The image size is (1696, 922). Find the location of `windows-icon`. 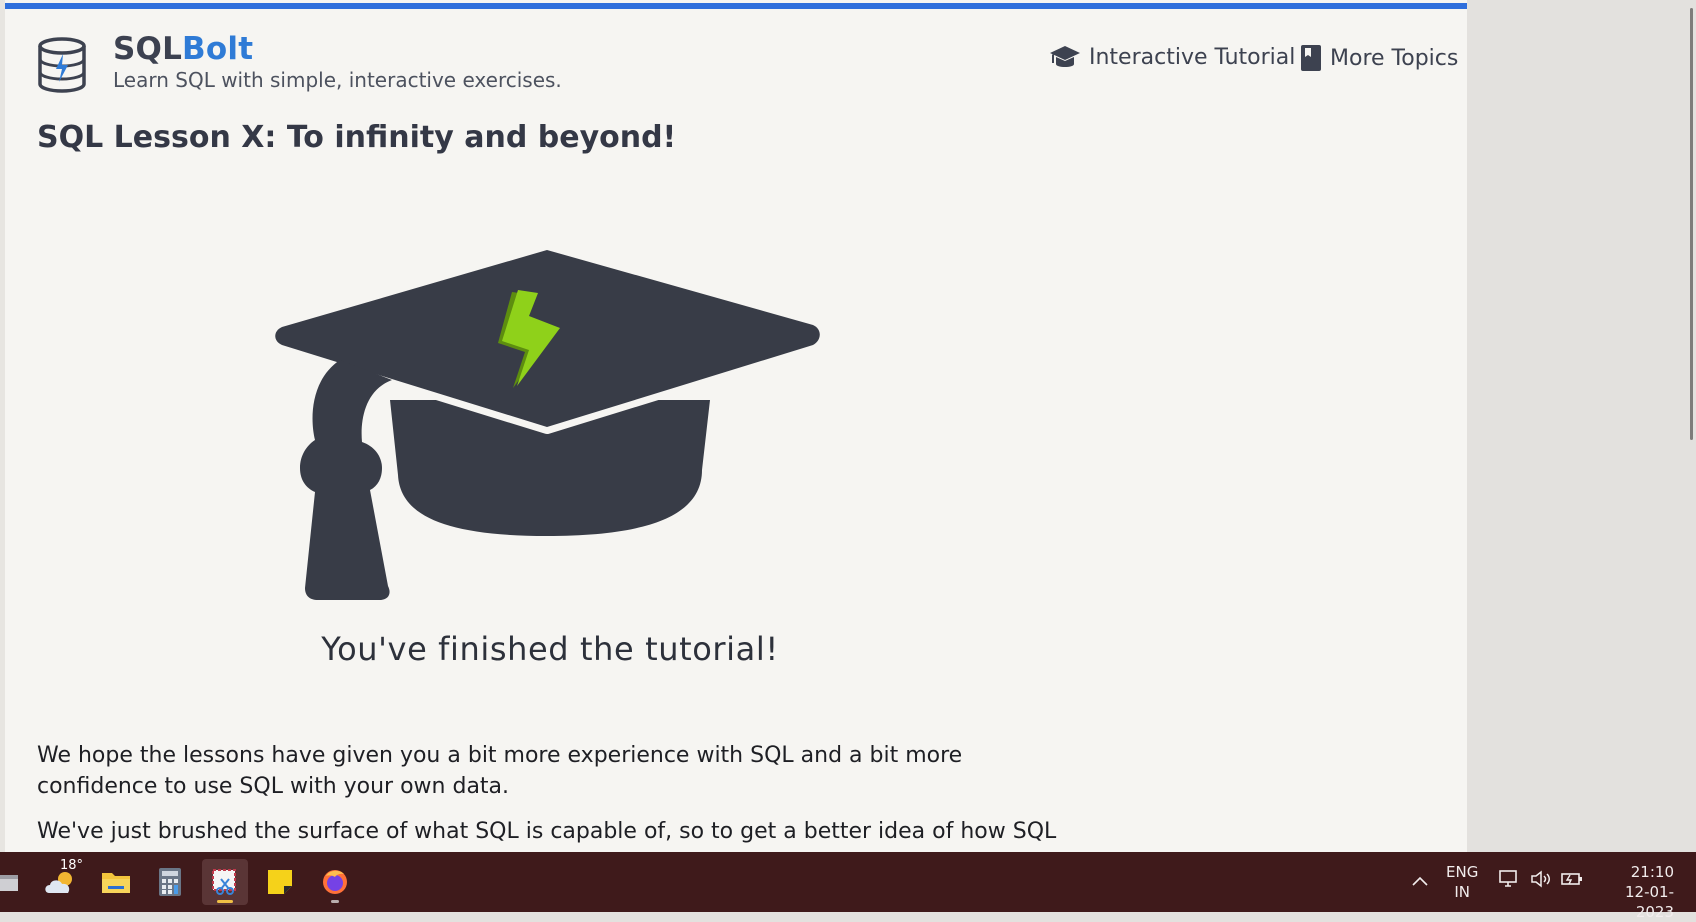

windows-icon is located at coordinates (9, 883).